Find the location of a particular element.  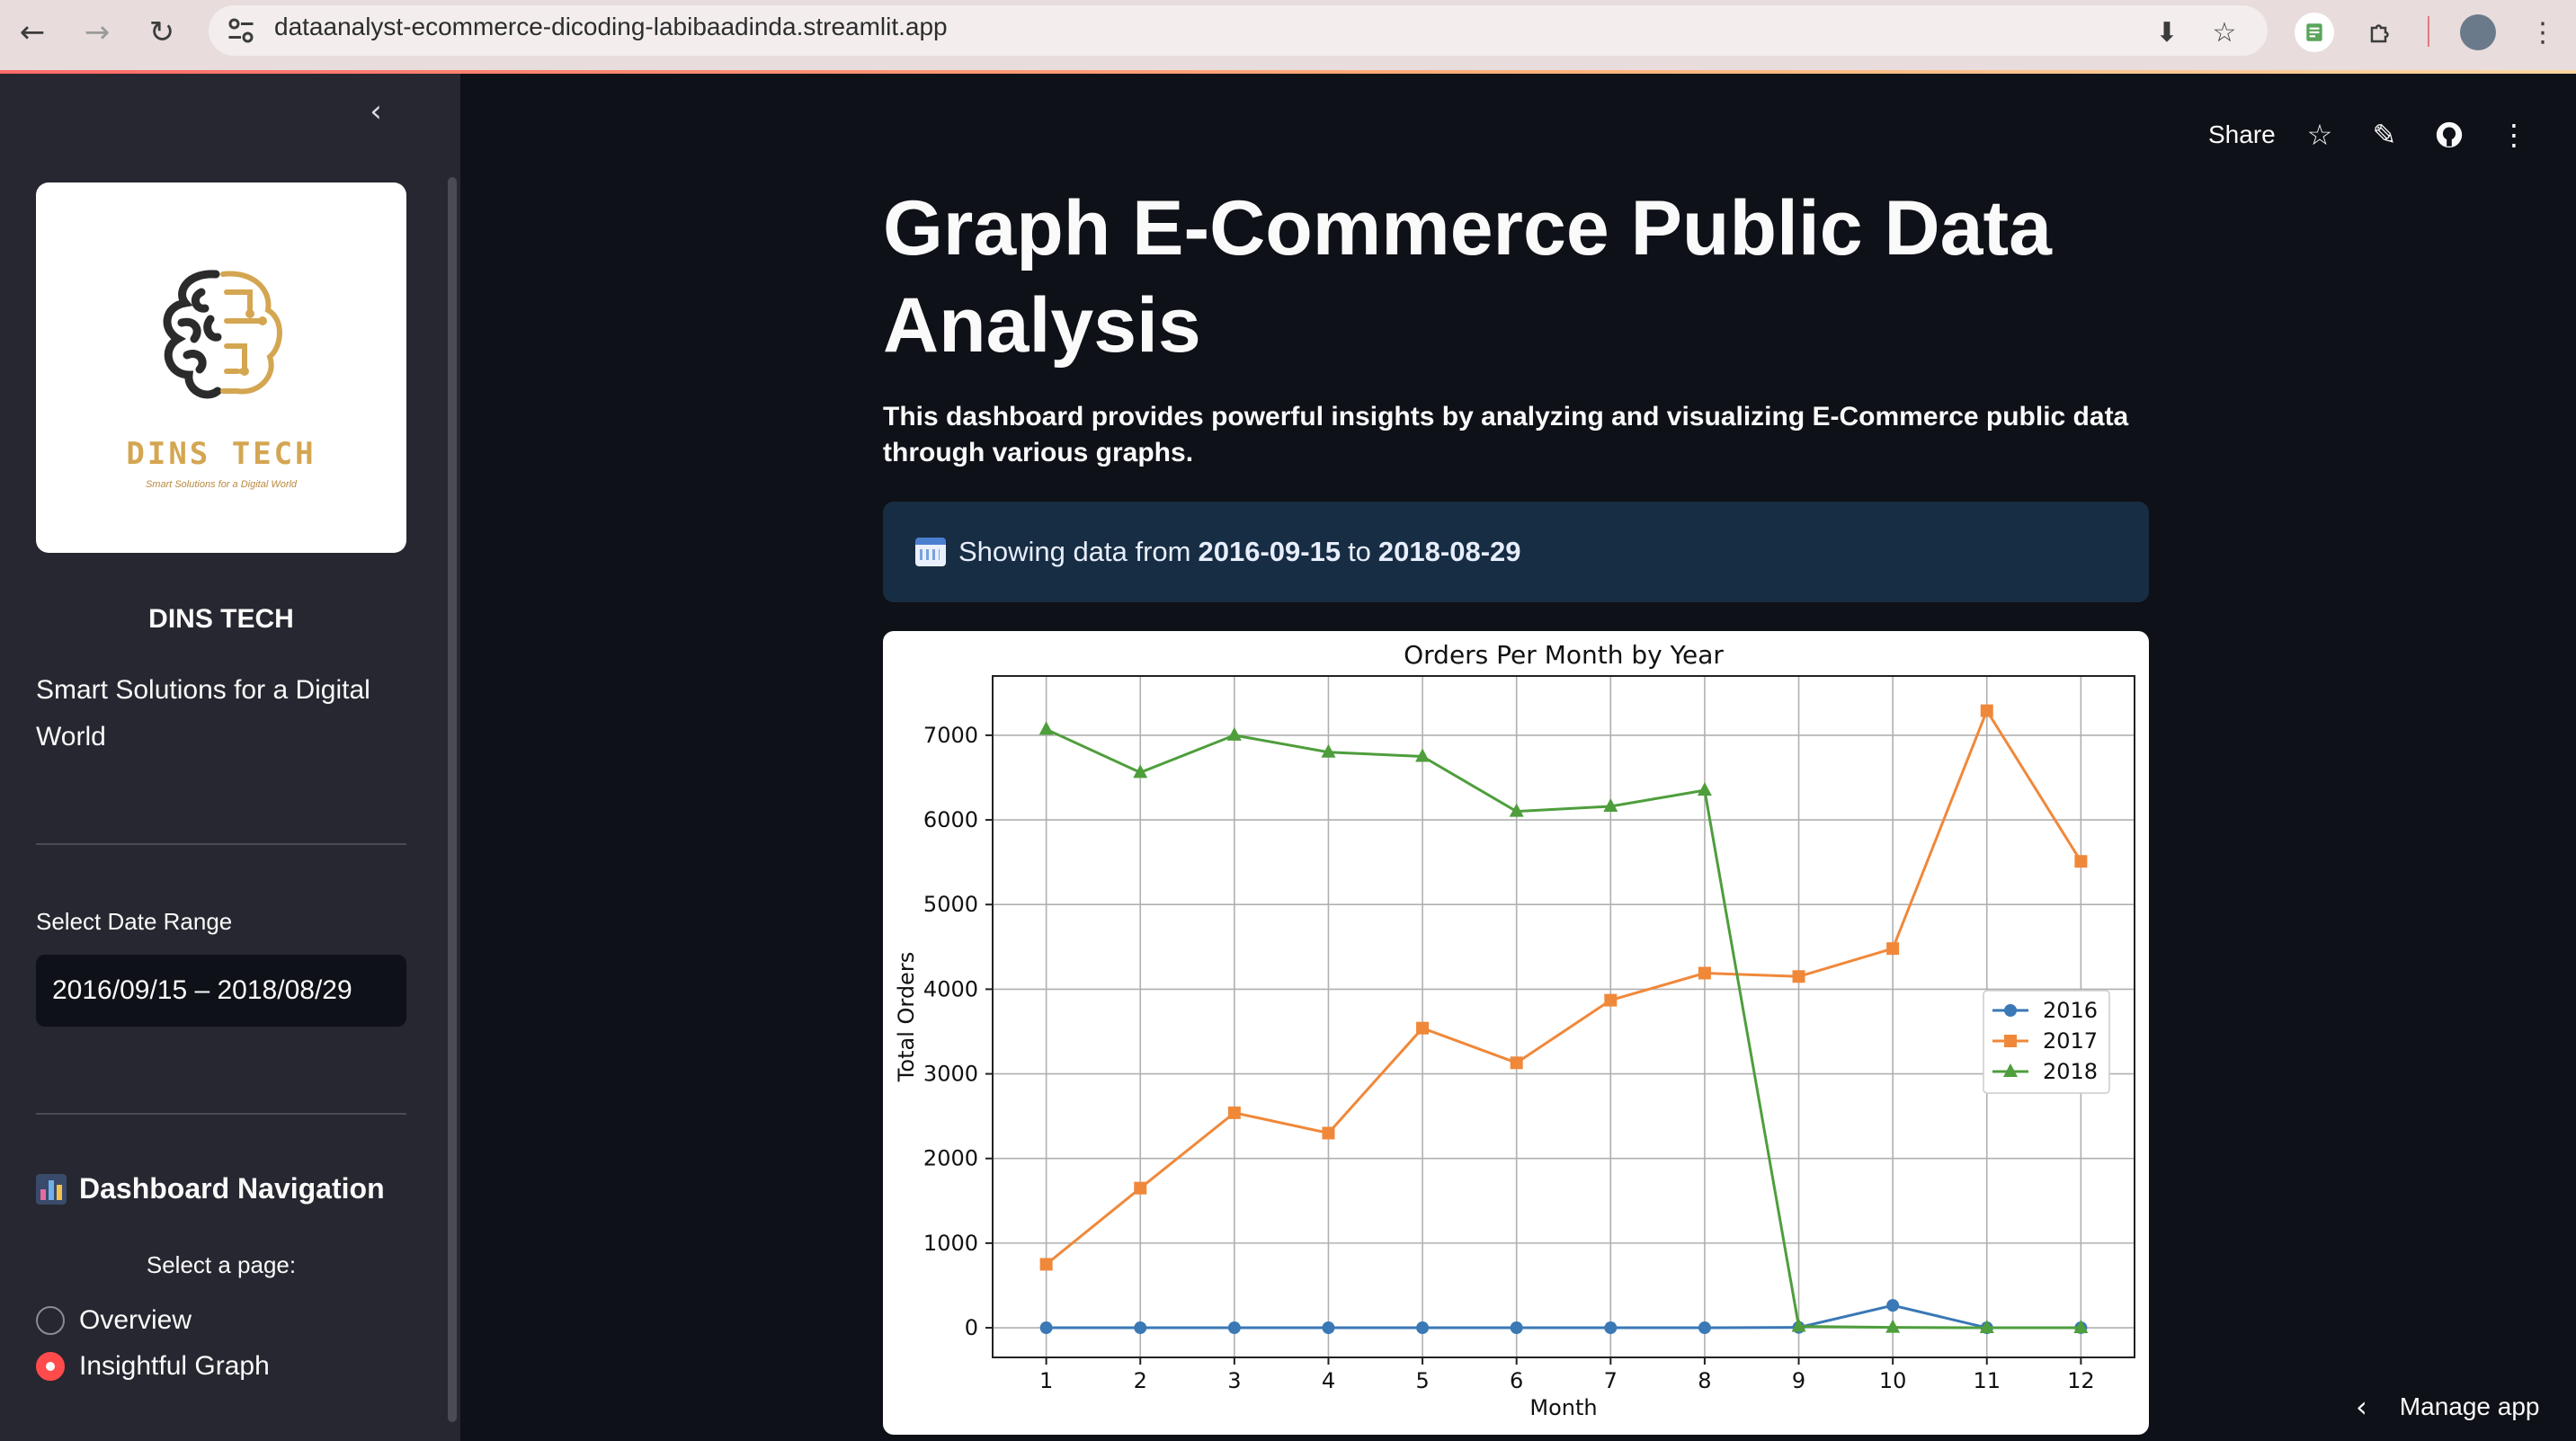

x-tick-label: 12 is located at coordinates (2081, 1380).